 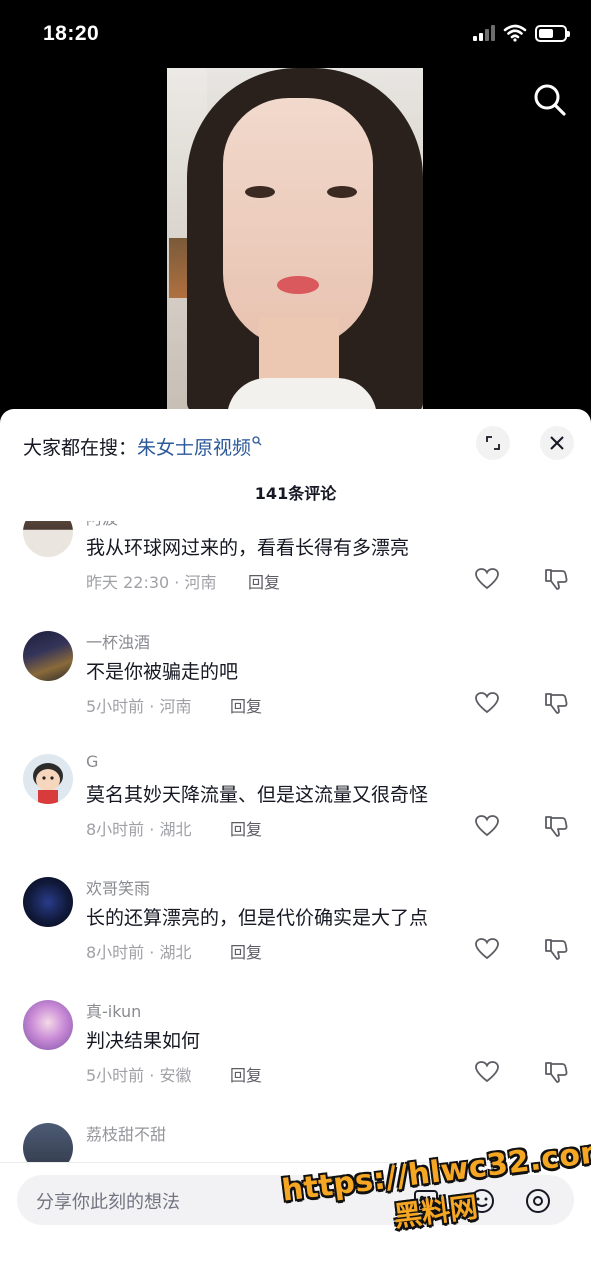 I want to click on comment-username: 一杯浊酒, so click(x=118, y=641).